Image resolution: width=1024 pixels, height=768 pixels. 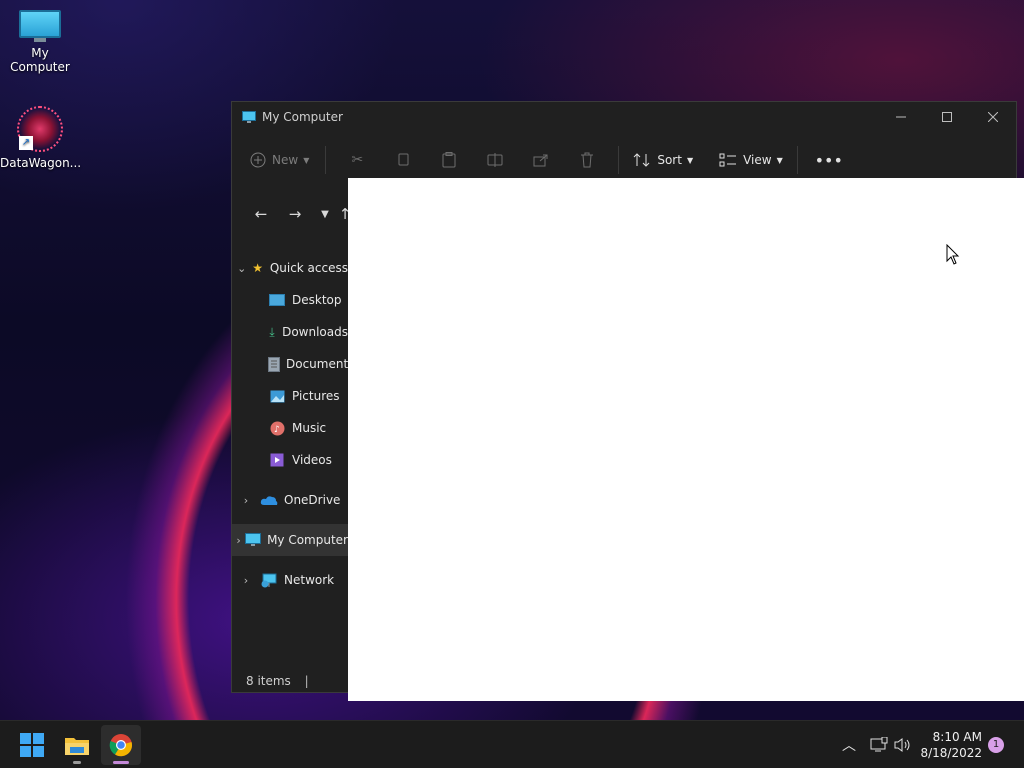 What do you see at coordinates (290, 428) in the screenshot?
I see `sidebar-item-music: ♪ Music` at bounding box center [290, 428].